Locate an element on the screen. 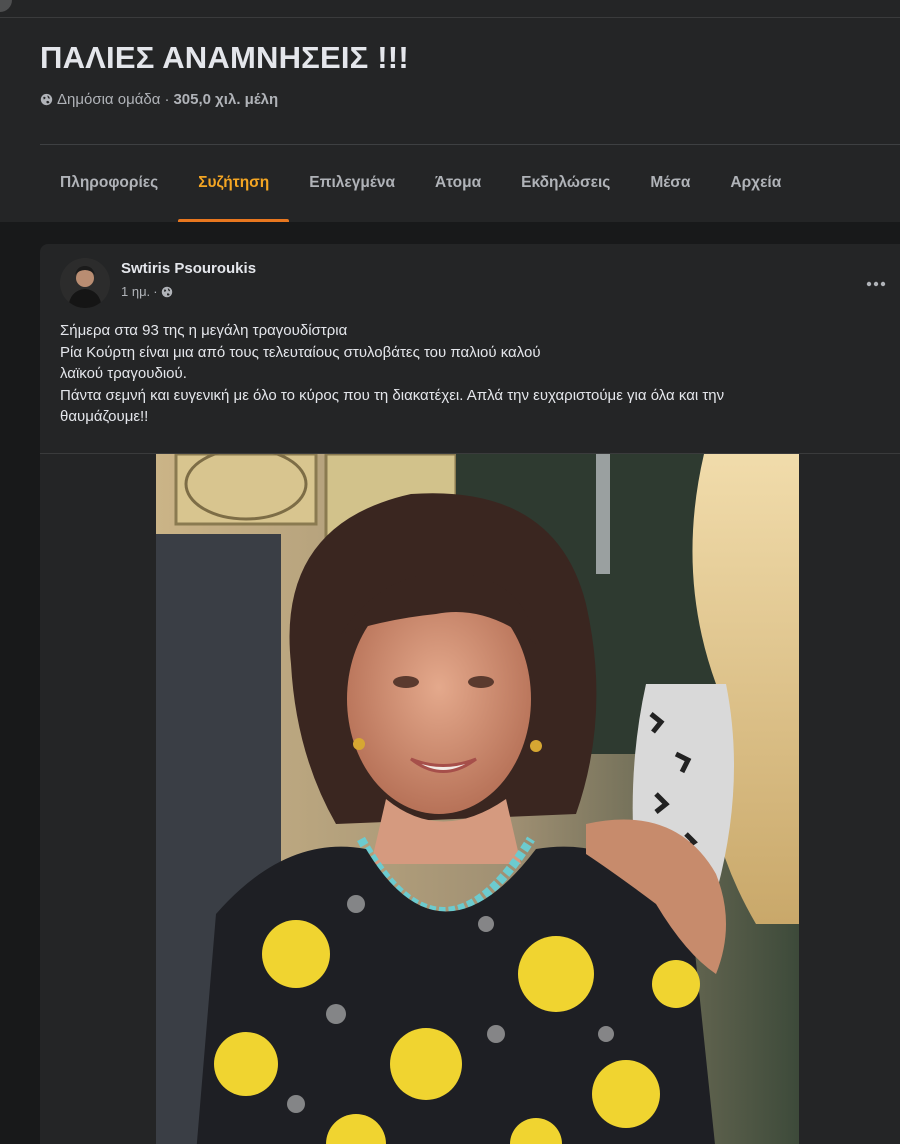  tab-people: Άτομα is located at coordinates (458, 183).